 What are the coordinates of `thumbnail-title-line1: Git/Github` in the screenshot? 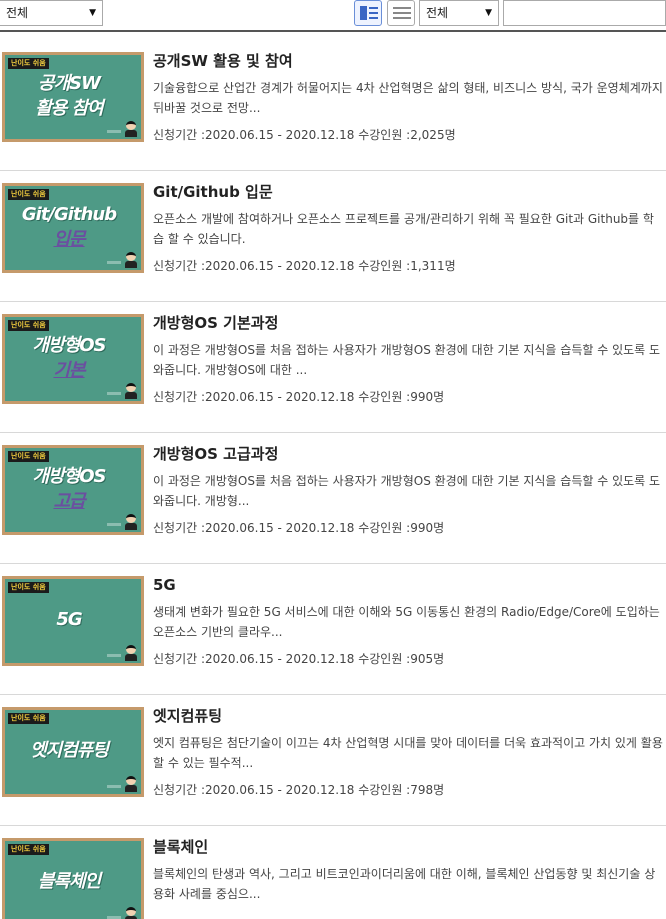 It's located at (69, 214).